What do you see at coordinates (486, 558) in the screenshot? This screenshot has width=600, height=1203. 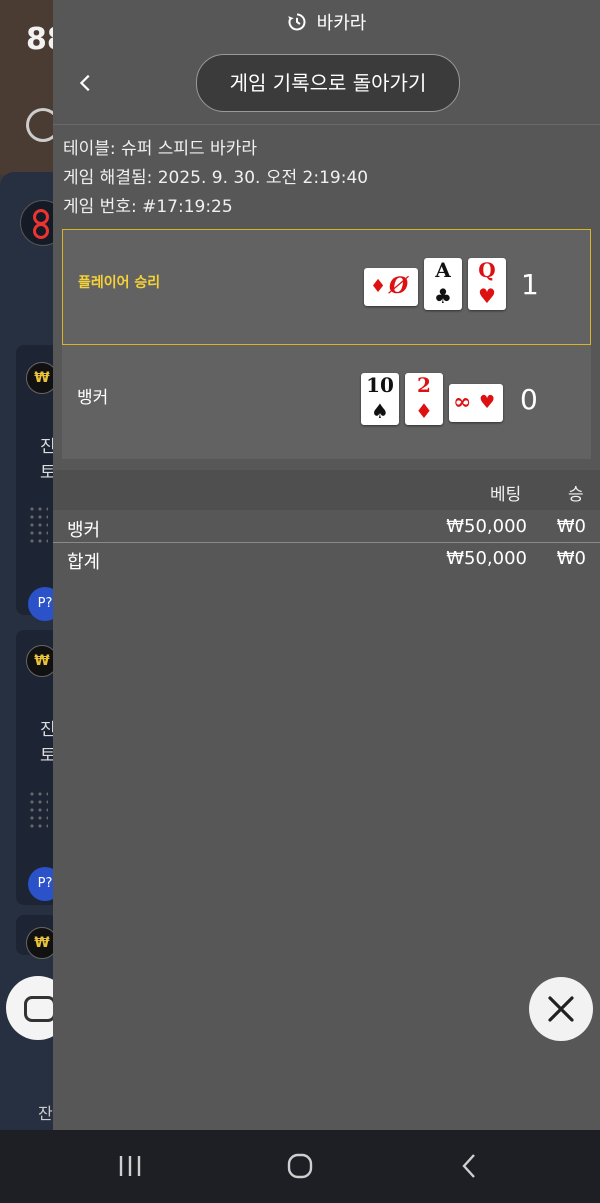 I see `total-bet: ₩50,000` at bounding box center [486, 558].